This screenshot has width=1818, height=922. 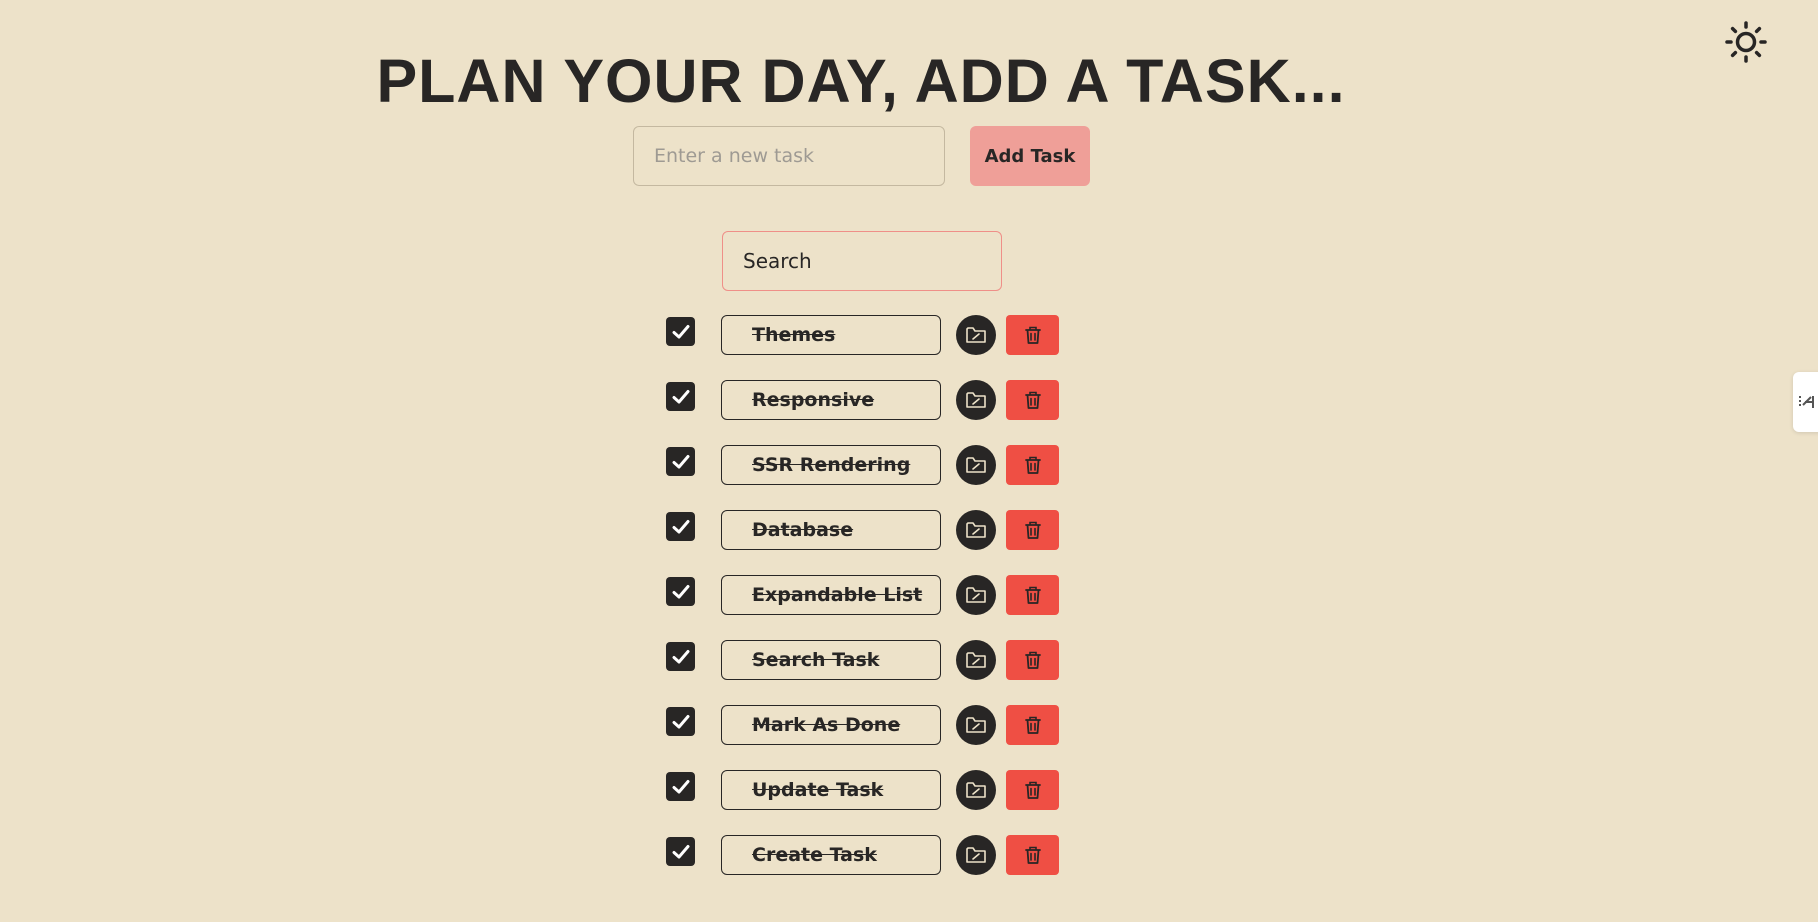 I want to click on side-panel-icon, so click(x=1806, y=402).